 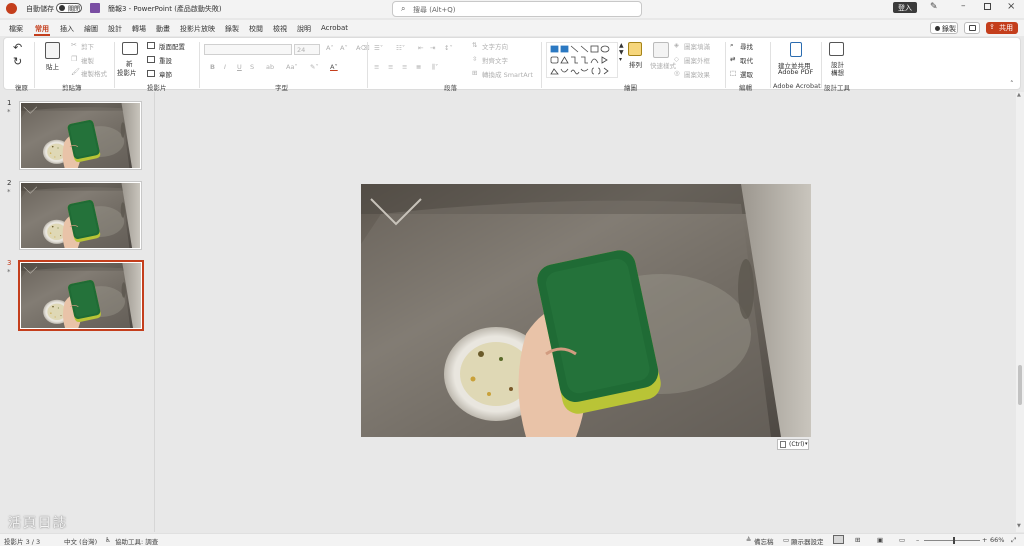 I want to click on replace-label: 取代, so click(x=746, y=60).